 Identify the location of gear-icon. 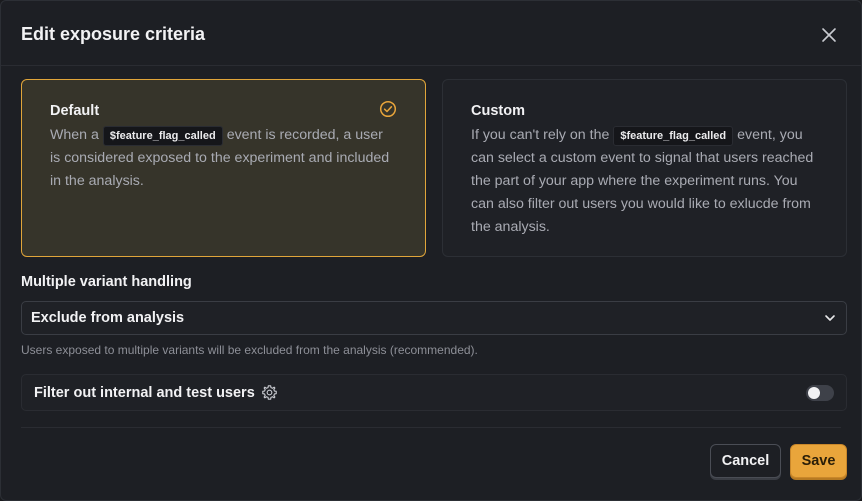
(269, 392).